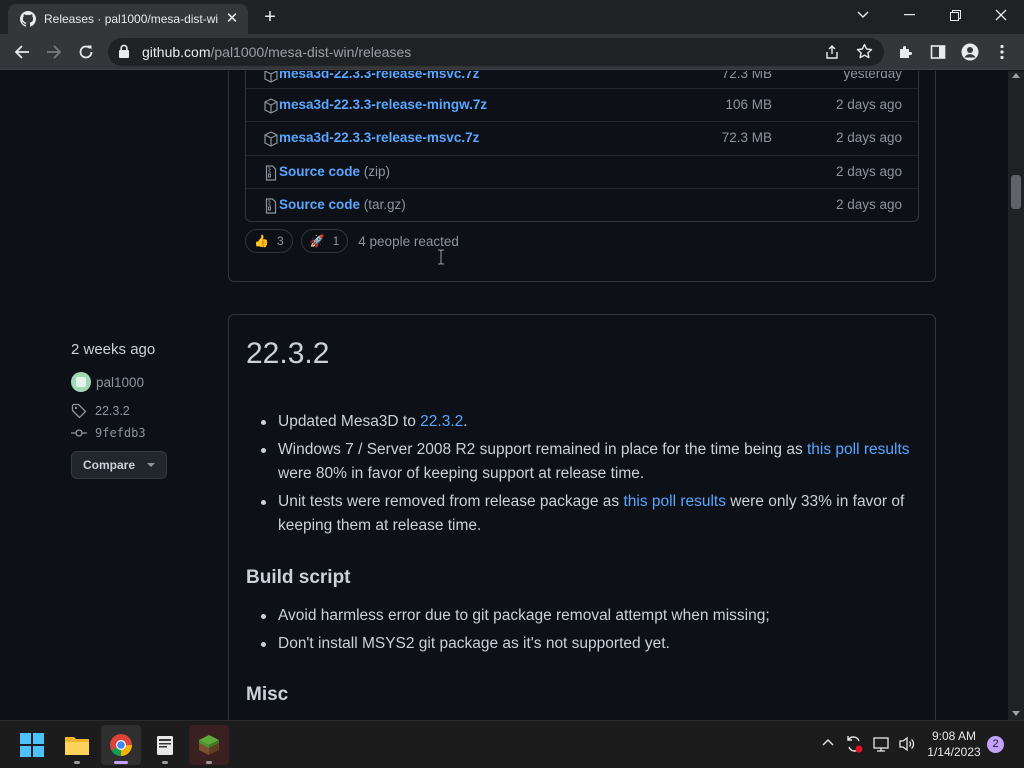  Describe the element at coordinates (120, 382) in the screenshot. I see `author-name: pal1000` at that location.